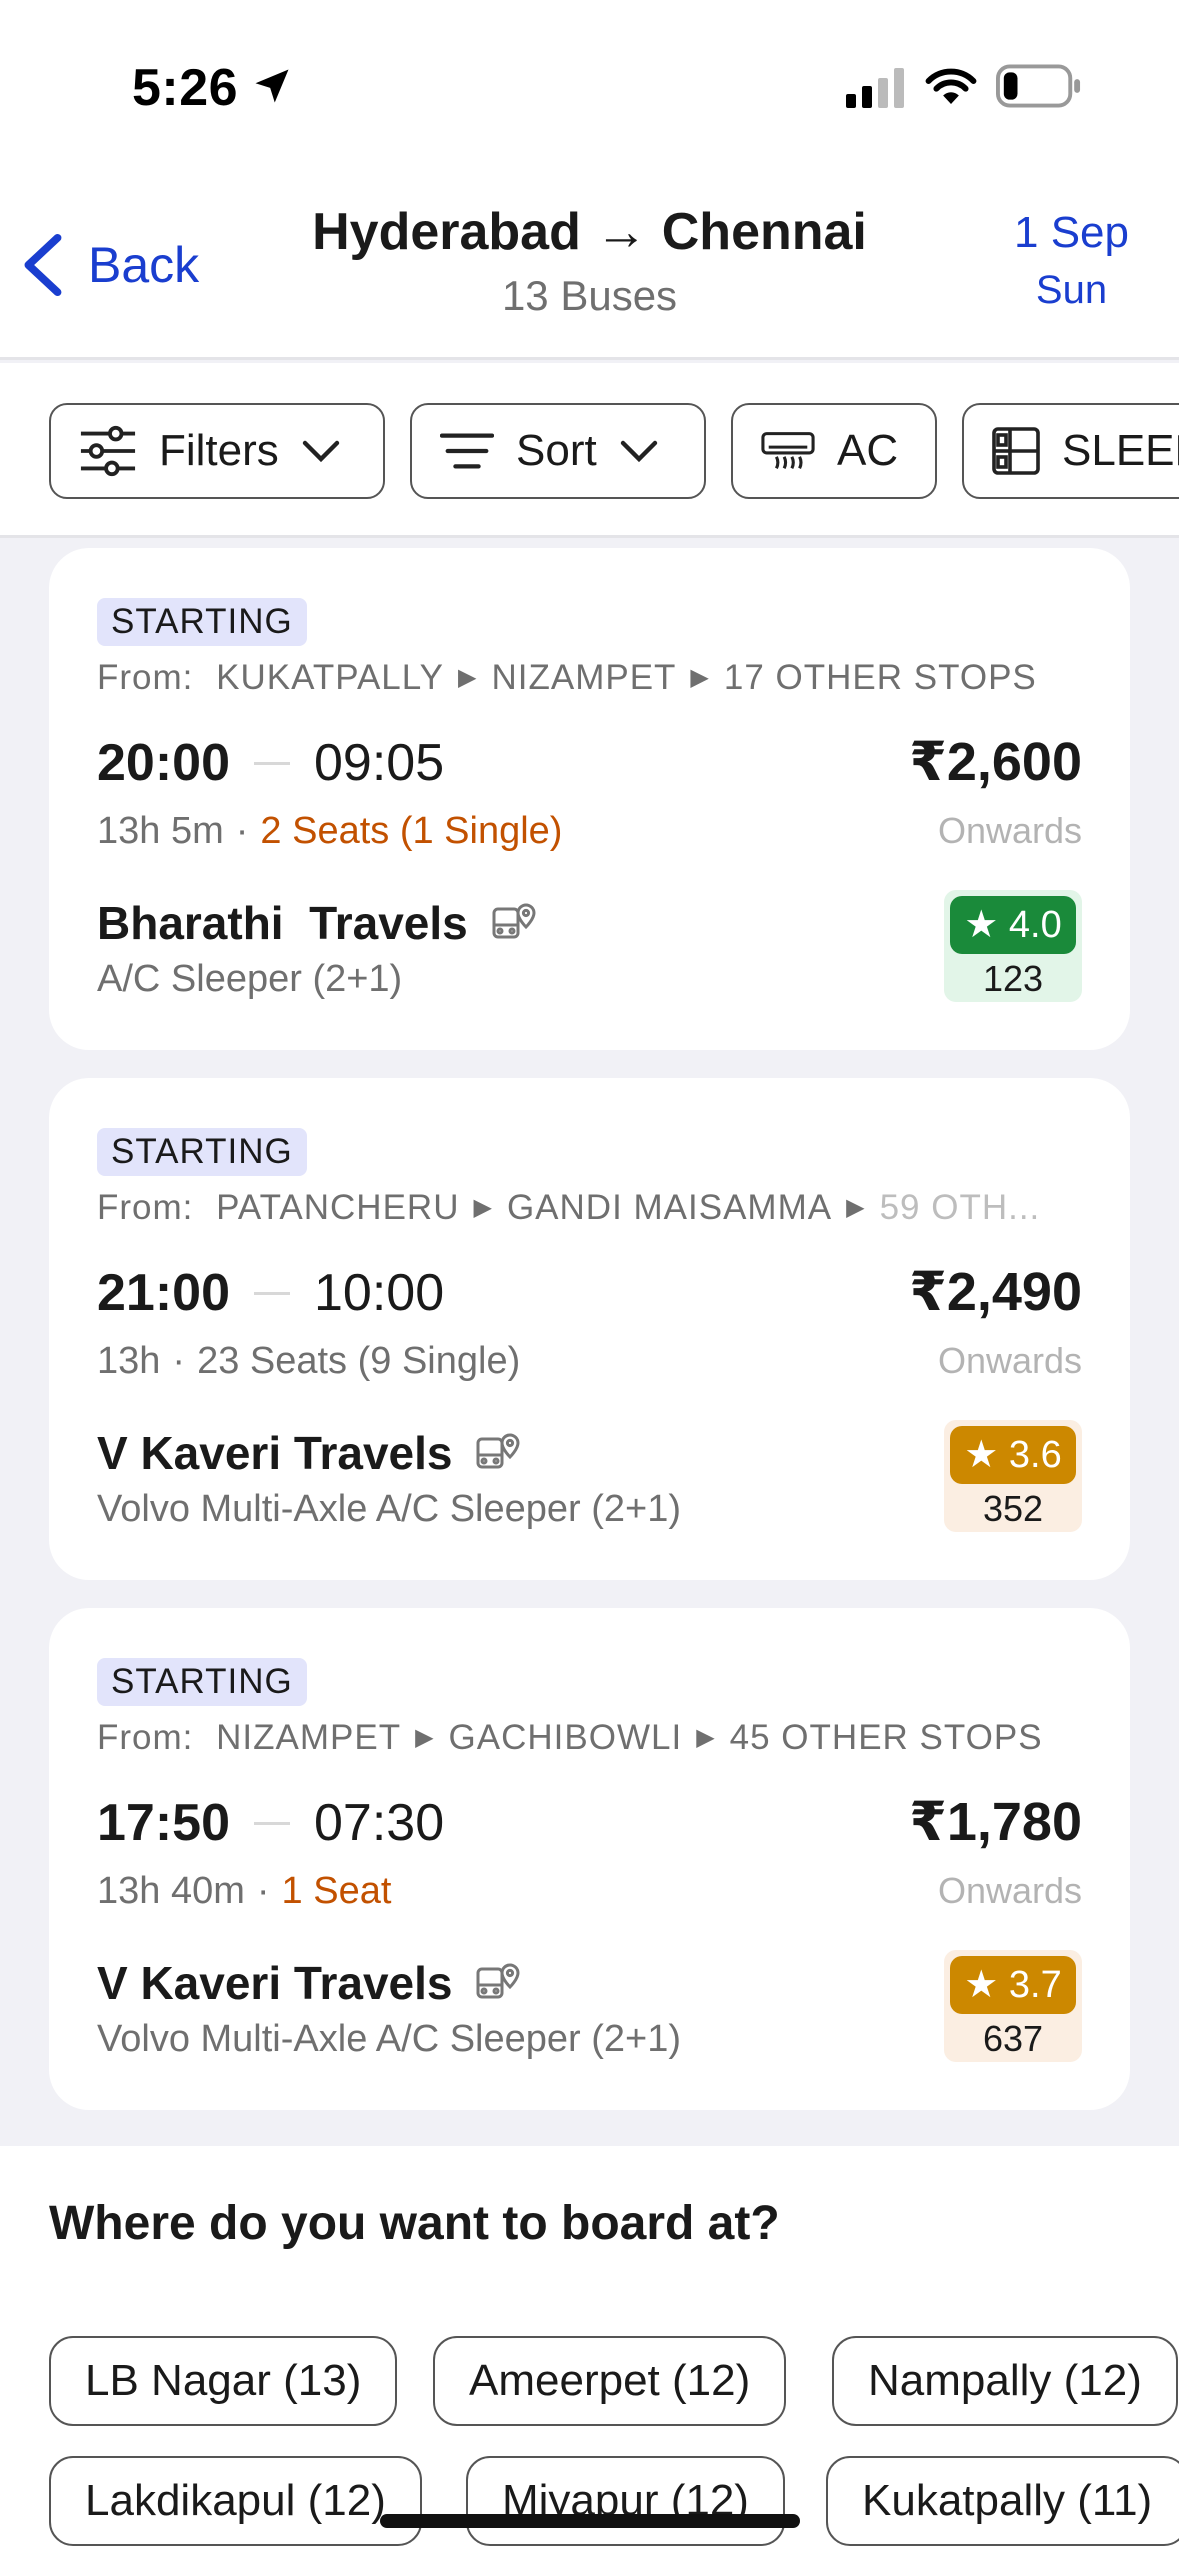 This screenshot has width=1179, height=2556. Describe the element at coordinates (1013, 1455) in the screenshot. I see `rating-score: ★ 3.6` at that location.